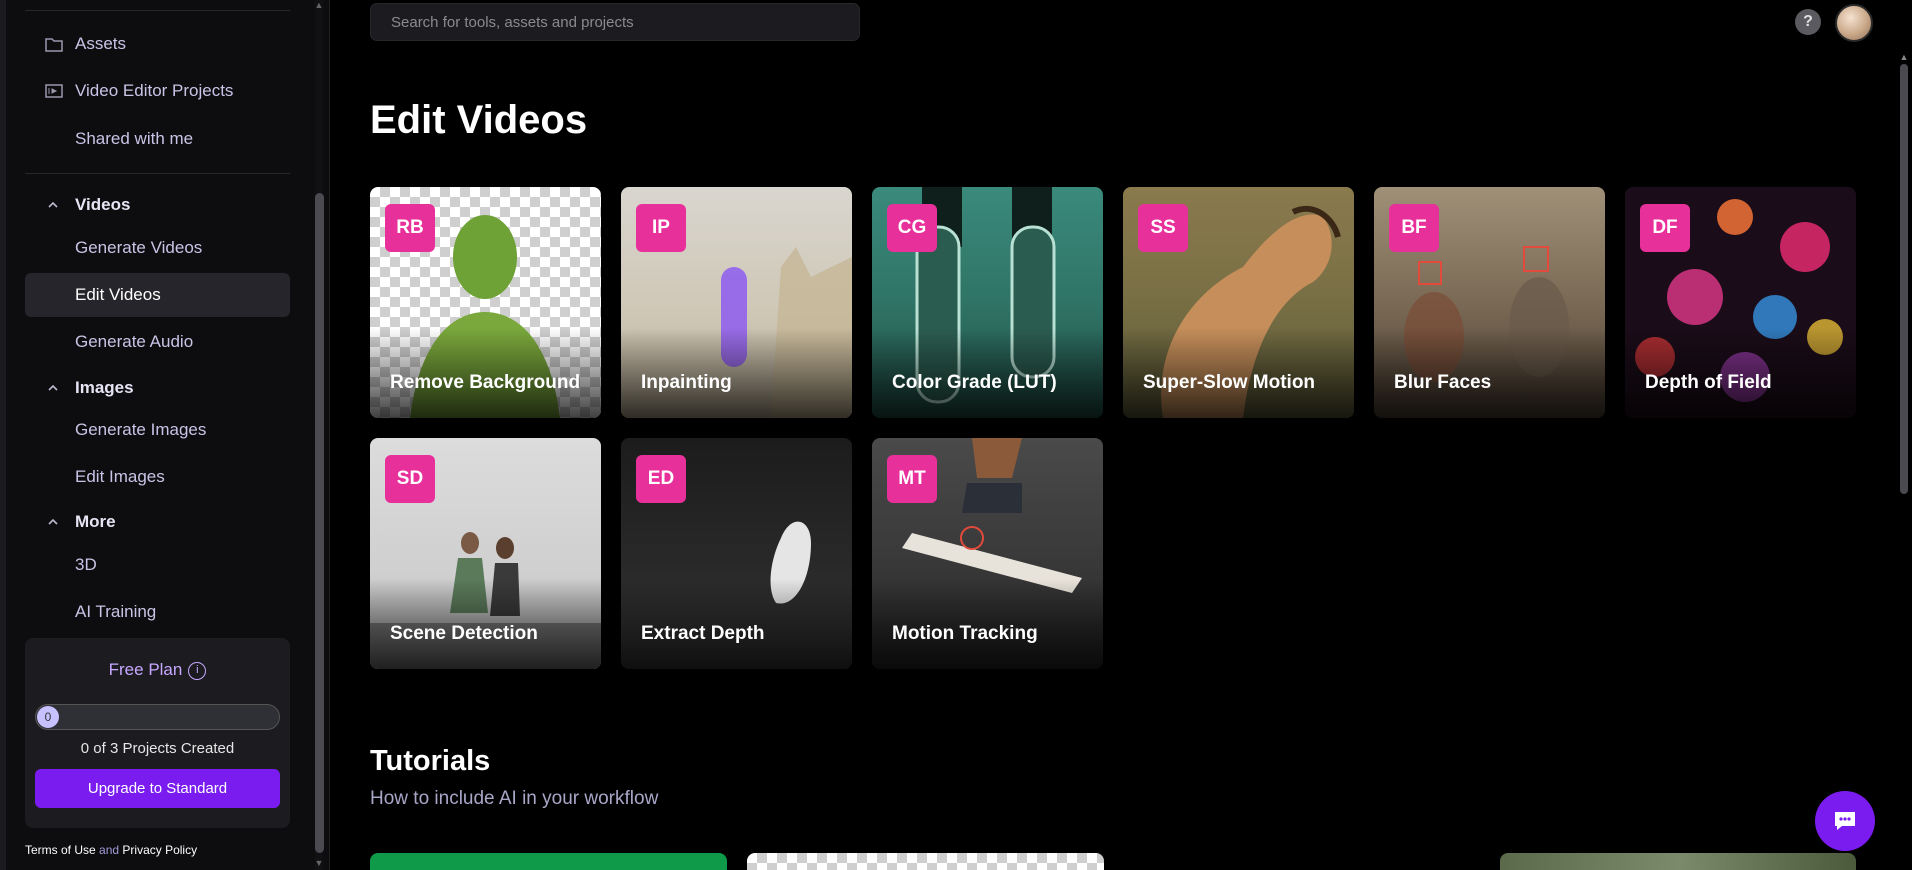 The width and height of the screenshot is (1912, 870). What do you see at coordinates (134, 341) in the screenshot?
I see `sidebar-item-label: Generate Audio` at bounding box center [134, 341].